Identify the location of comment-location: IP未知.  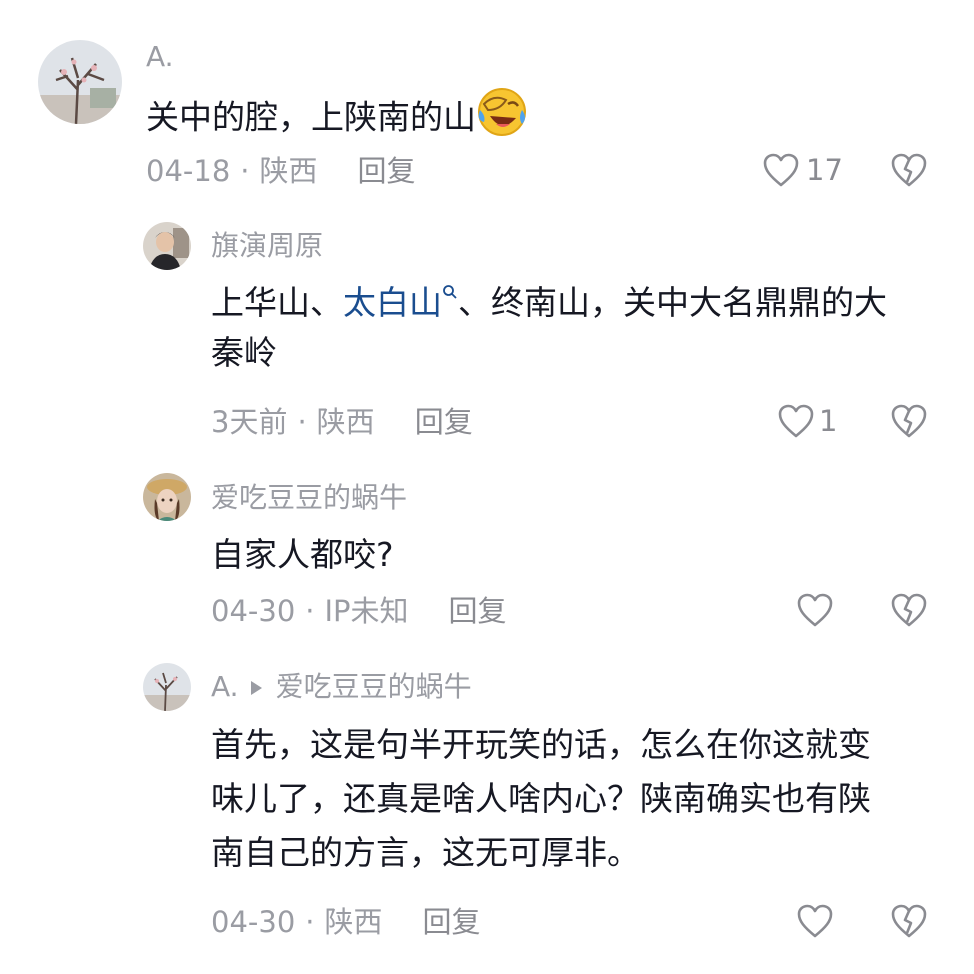
(366, 611).